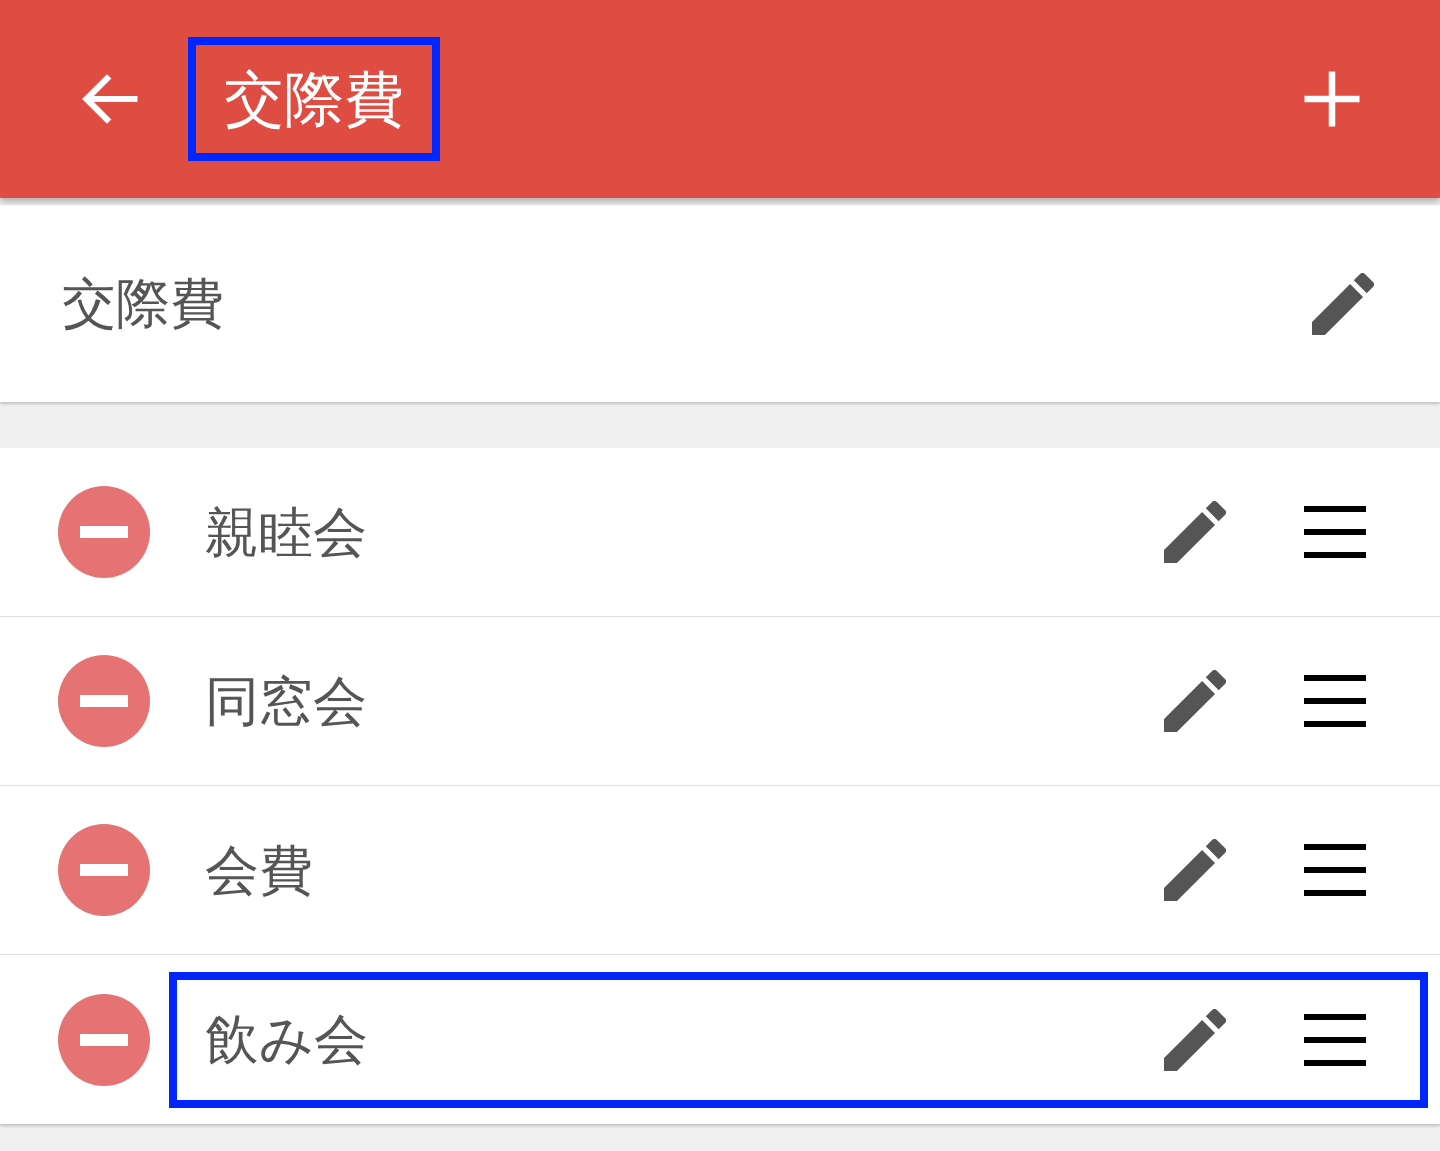 The height and width of the screenshot is (1151, 1440). I want to click on list-row: 飲み会, so click(720, 1039).